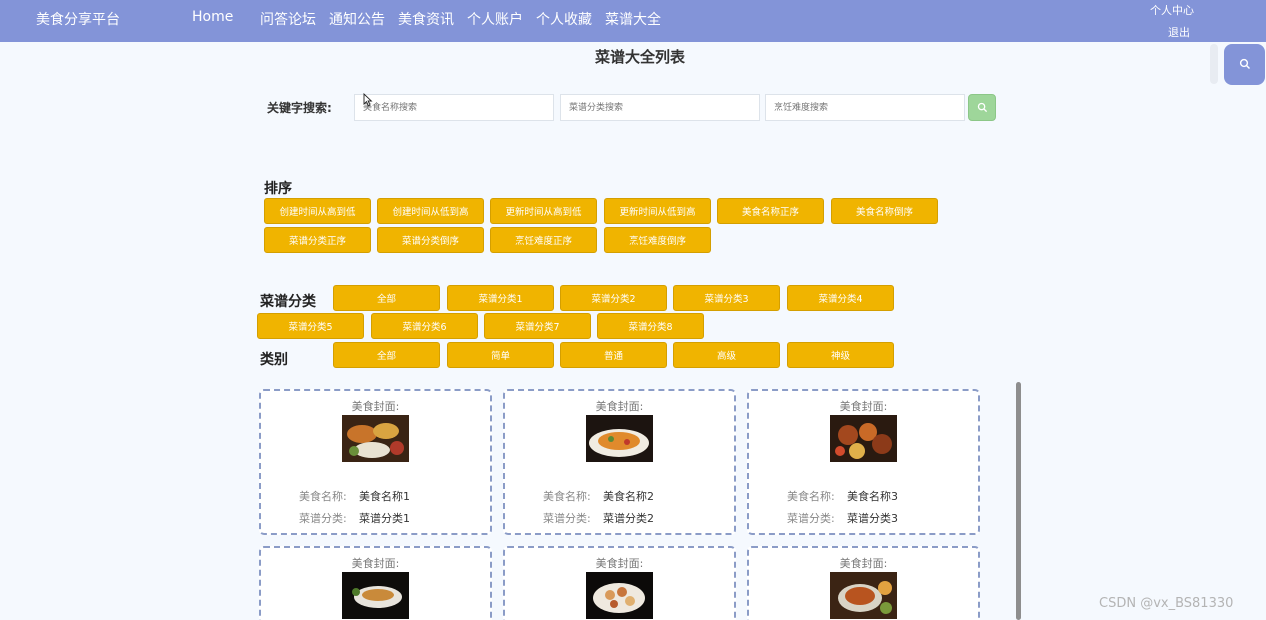 This screenshot has width=1266, height=620. What do you see at coordinates (543, 211) in the screenshot?
I see `sort-option-button: 更新时间从高到低` at bounding box center [543, 211].